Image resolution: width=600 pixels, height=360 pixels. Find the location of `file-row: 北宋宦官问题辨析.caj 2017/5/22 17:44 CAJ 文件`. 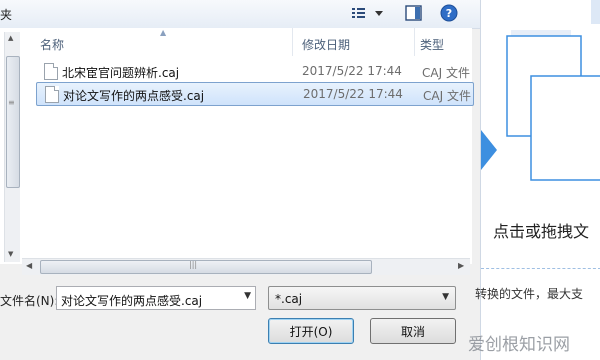

file-row: 北宋宦官问题辨析.caj 2017/5/22 17:44 CAJ 文件 is located at coordinates (254, 71).